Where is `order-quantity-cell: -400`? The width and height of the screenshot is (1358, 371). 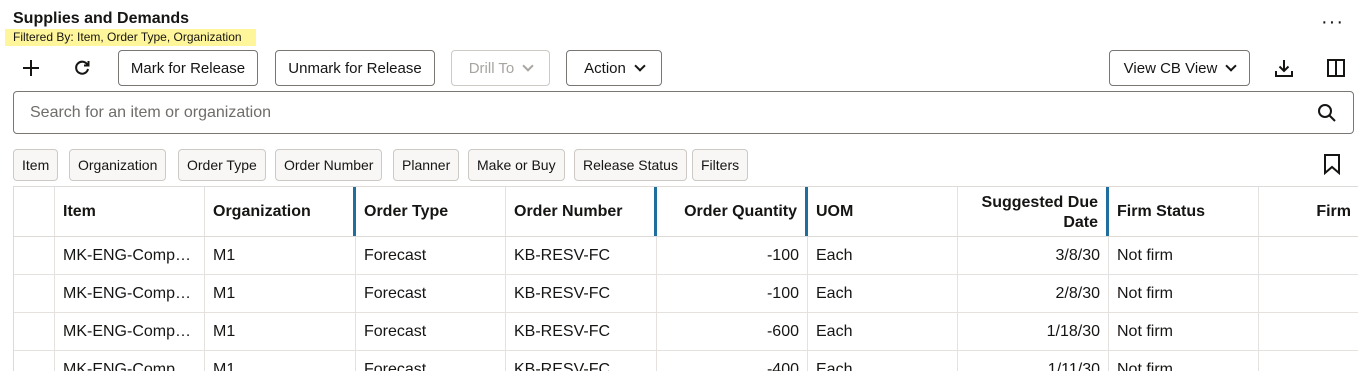 order-quantity-cell: -400 is located at coordinates (732, 361).